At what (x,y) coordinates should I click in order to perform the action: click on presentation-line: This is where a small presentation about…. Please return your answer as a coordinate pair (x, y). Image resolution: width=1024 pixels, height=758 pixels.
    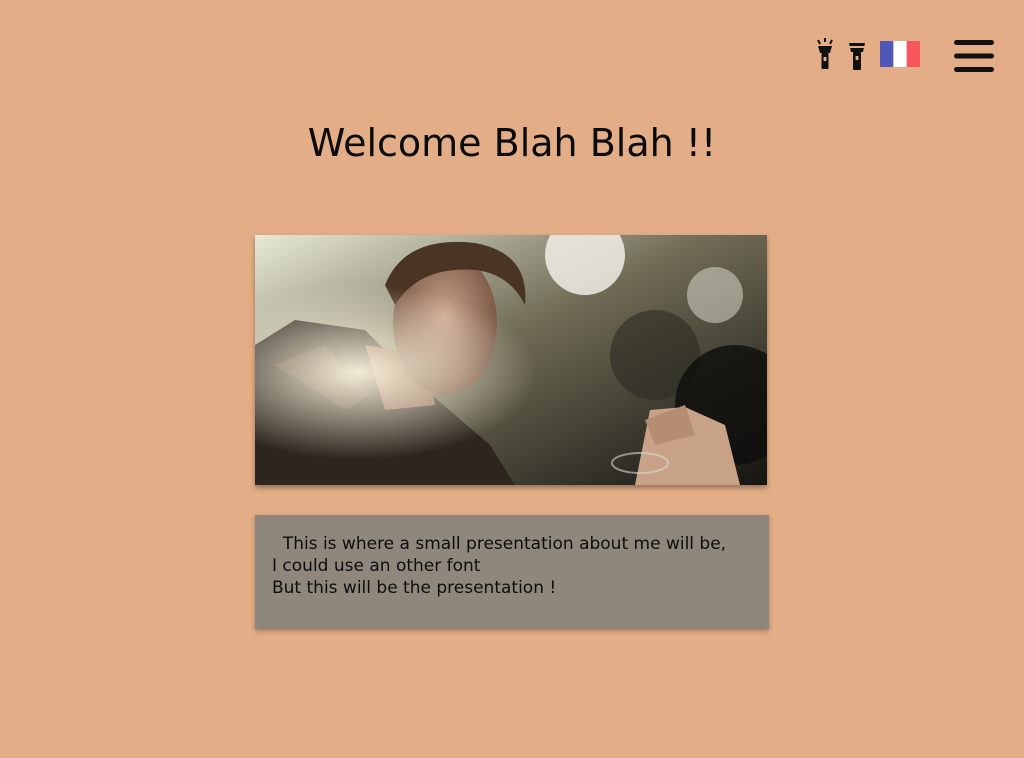
    Looking at the image, I should click on (499, 544).